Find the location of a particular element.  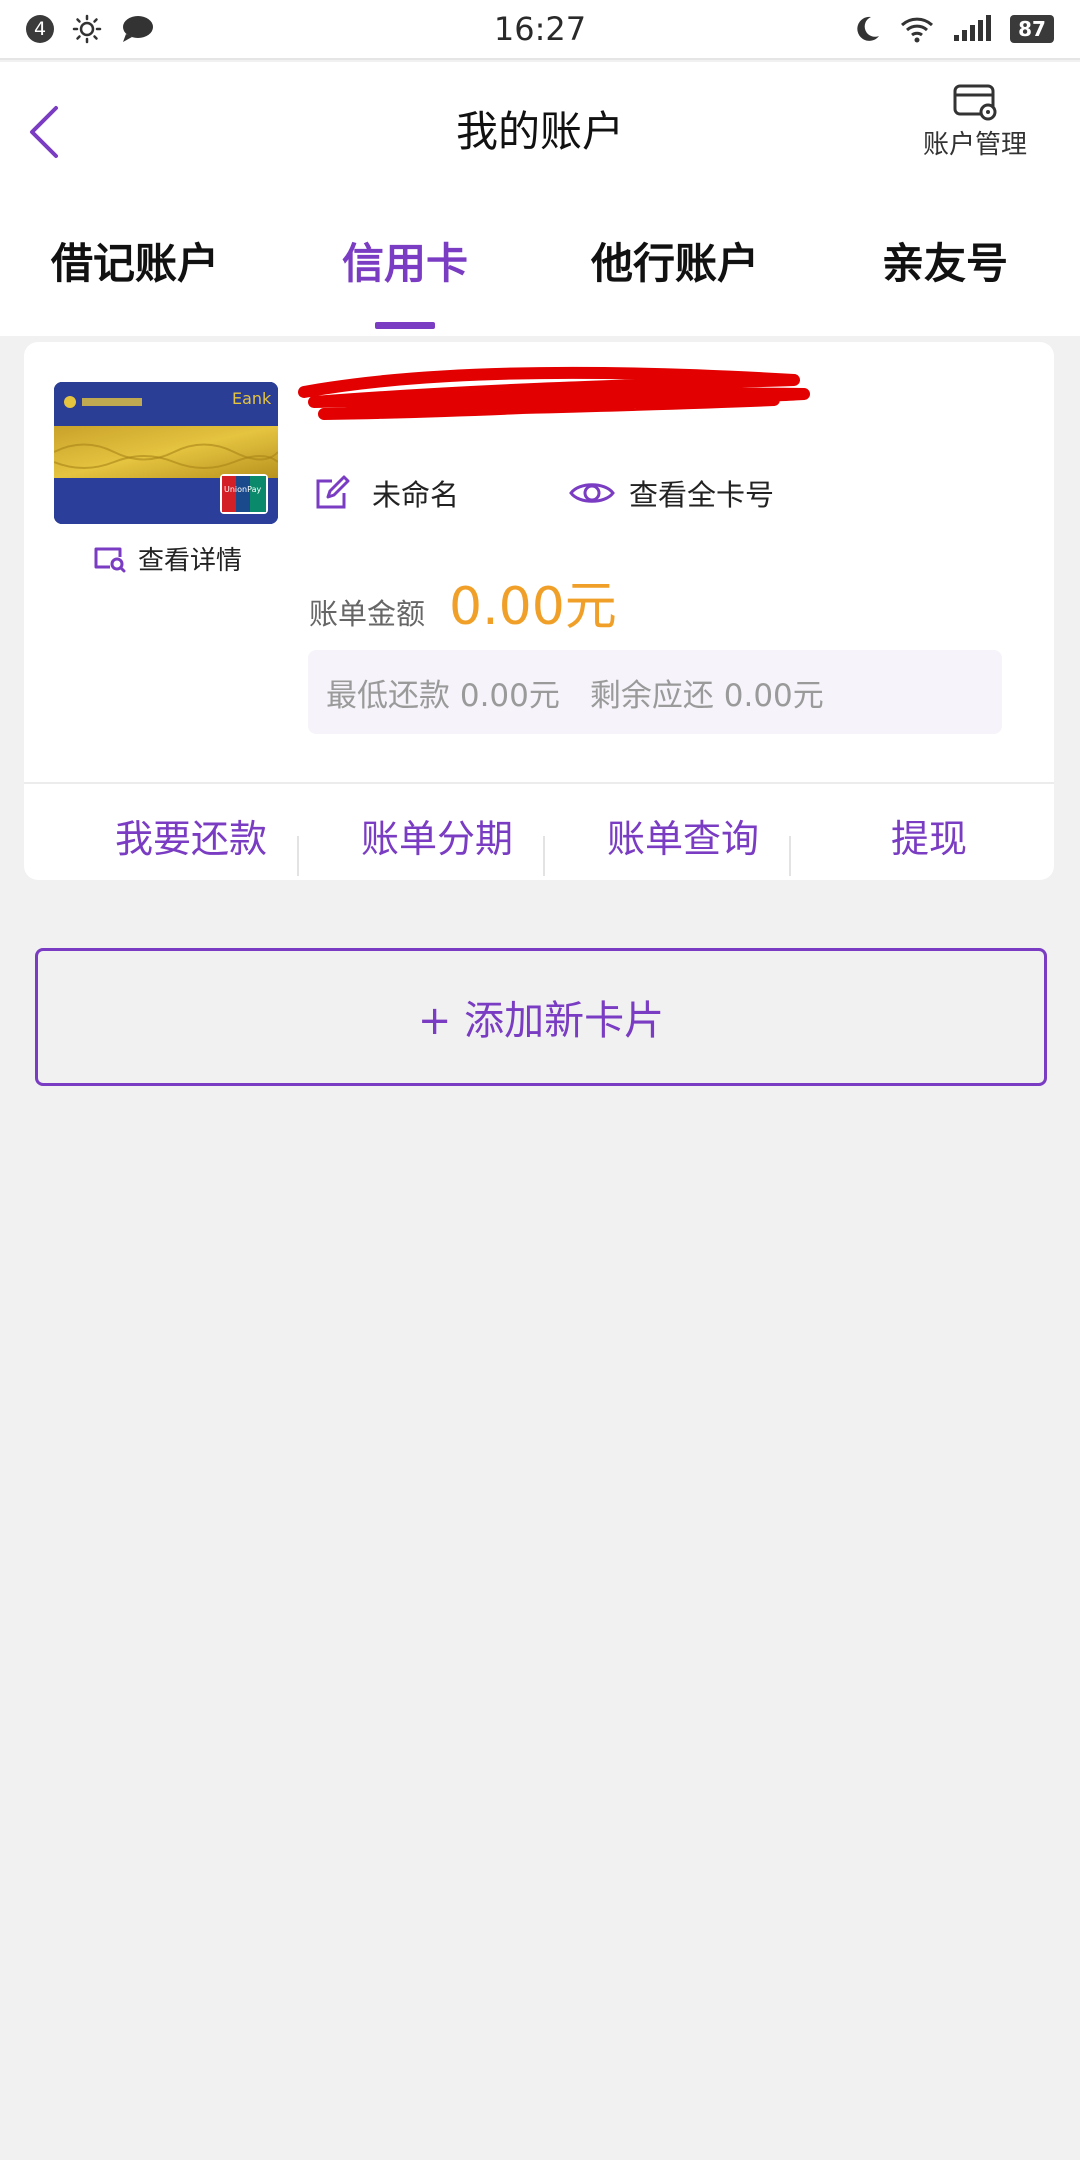

eye-icon is located at coordinates (592, 493).